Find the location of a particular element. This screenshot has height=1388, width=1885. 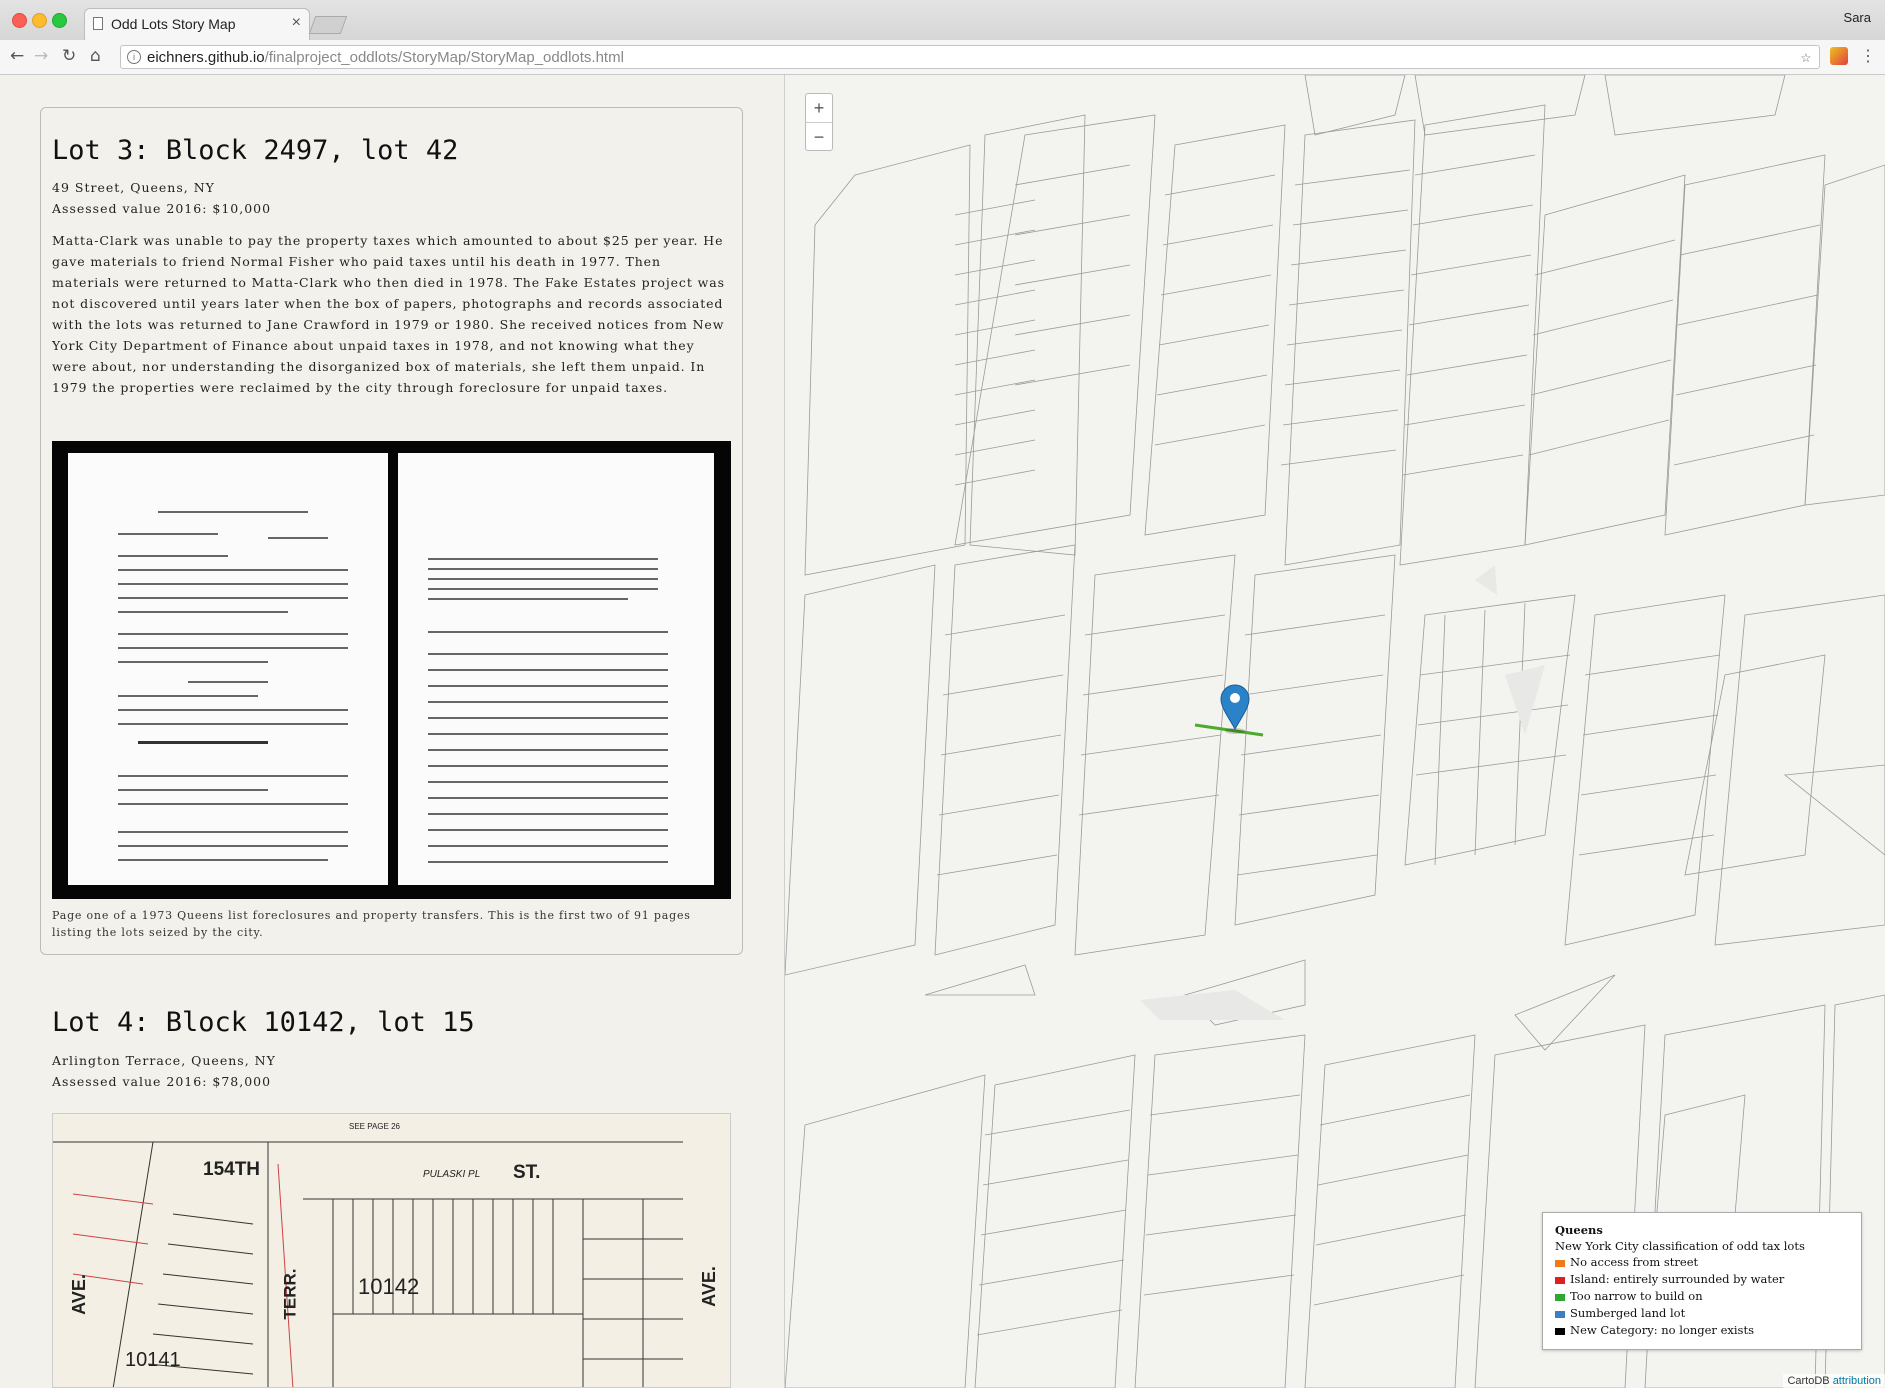

plat-label-pulaski: PULASKI PL is located at coordinates (452, 1174).